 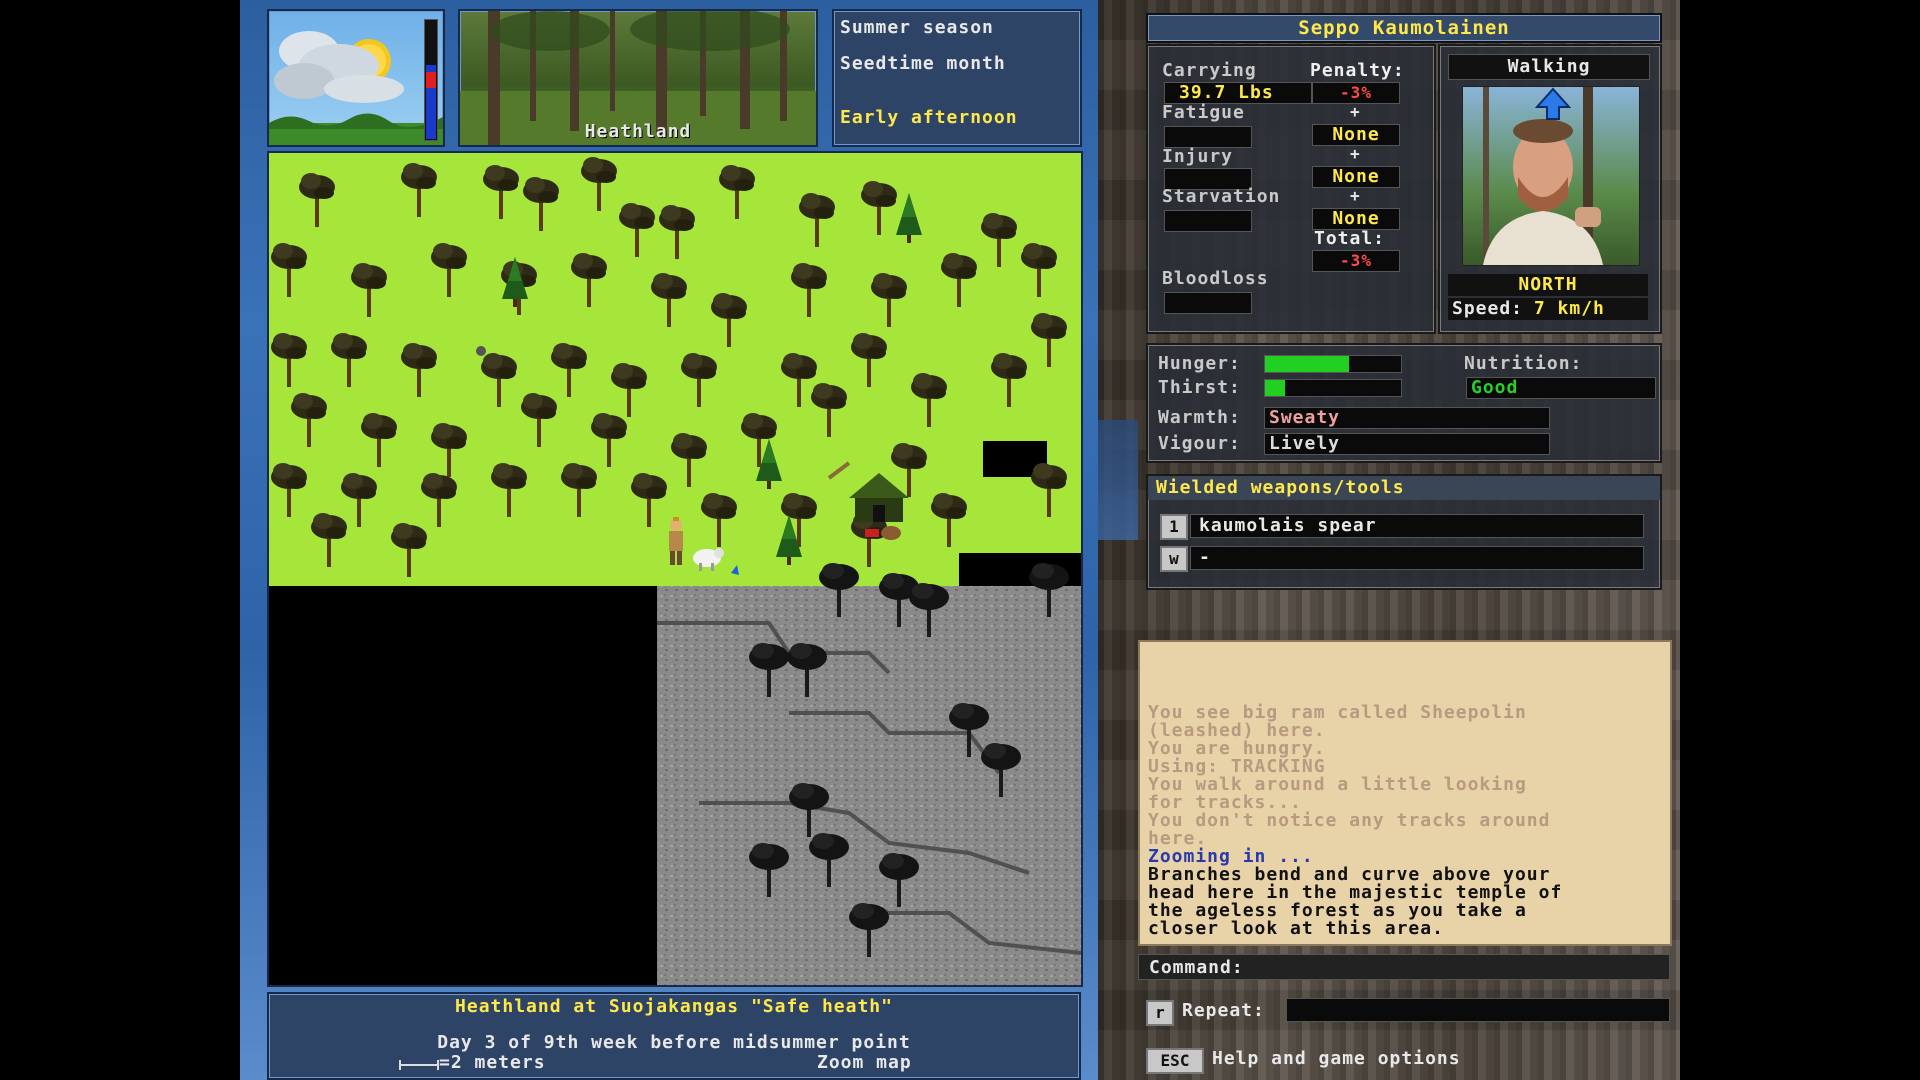 I want to click on repeat-label: Repeat:, so click(x=1223, y=1010).